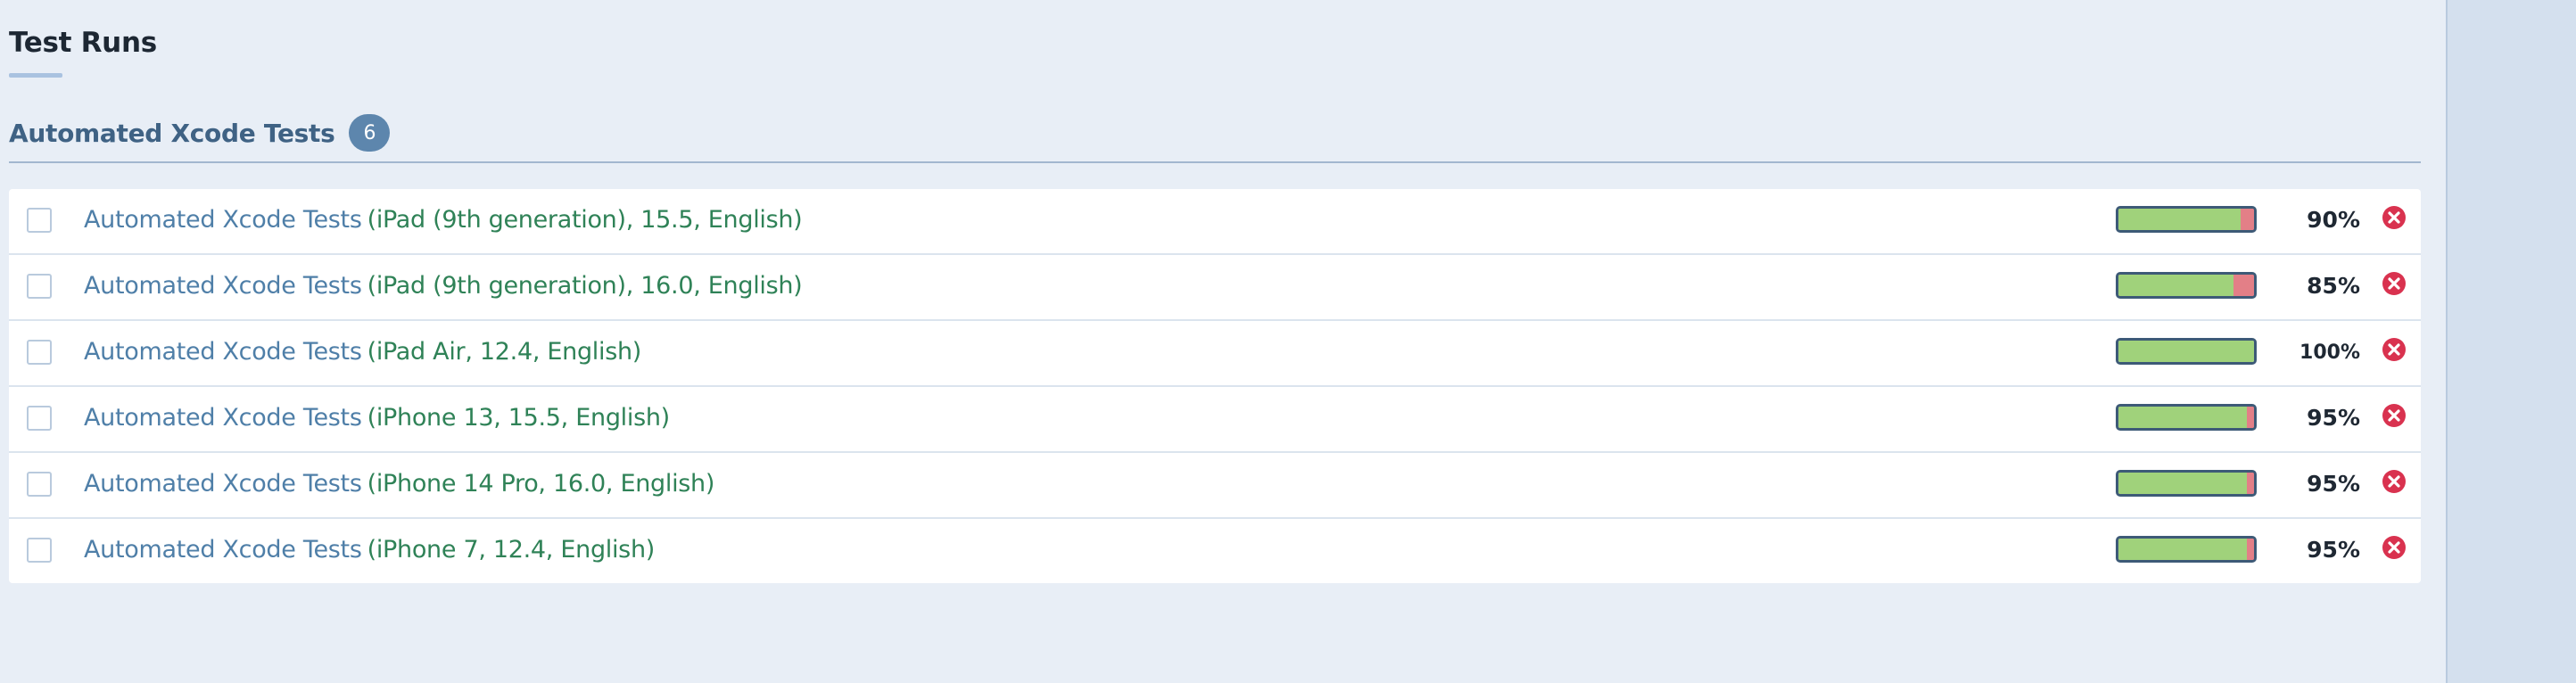 This screenshot has height=683, width=2576. I want to click on section-header: Automated Xcode Tests 6, so click(200, 133).